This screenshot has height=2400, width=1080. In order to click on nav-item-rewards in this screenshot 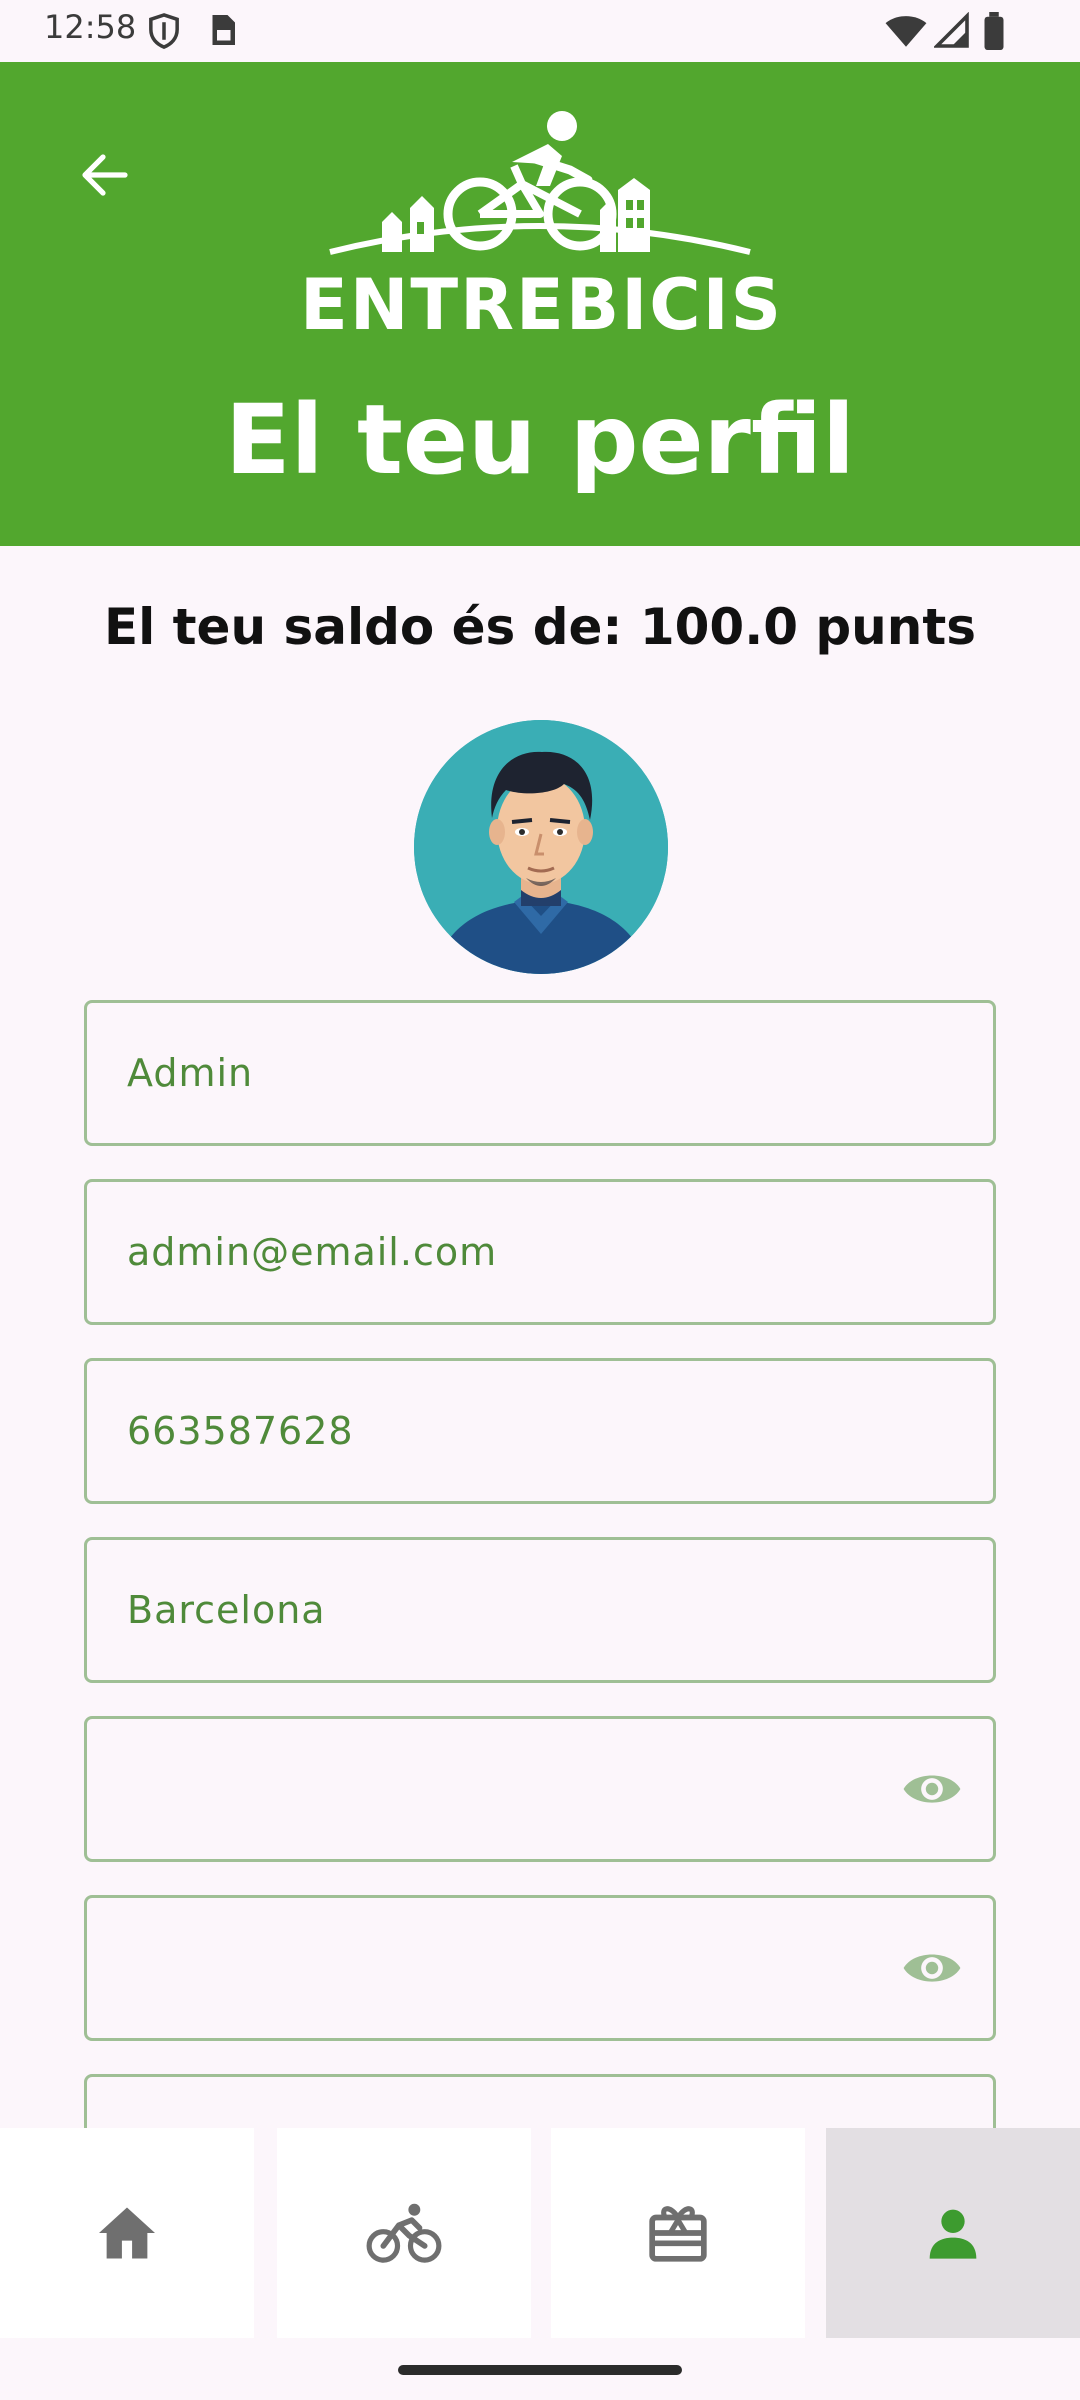, I will do `click(678, 2233)`.